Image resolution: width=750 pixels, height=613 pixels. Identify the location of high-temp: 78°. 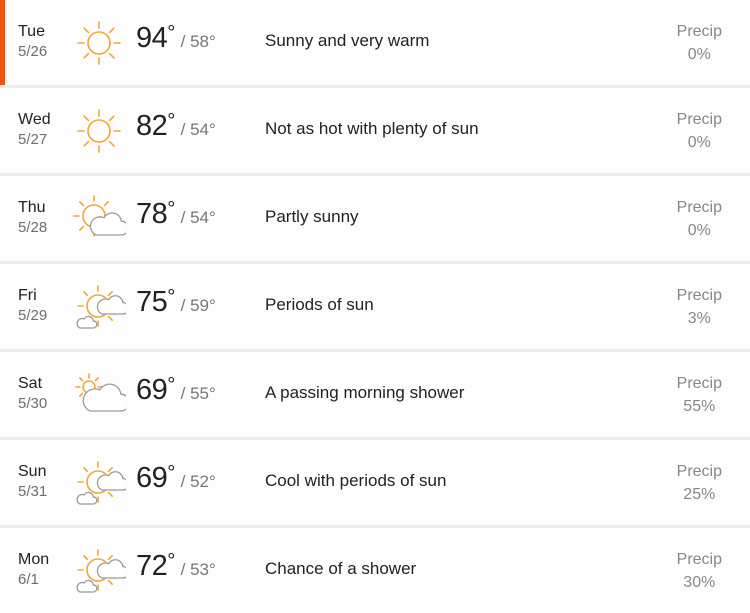
(155, 214).